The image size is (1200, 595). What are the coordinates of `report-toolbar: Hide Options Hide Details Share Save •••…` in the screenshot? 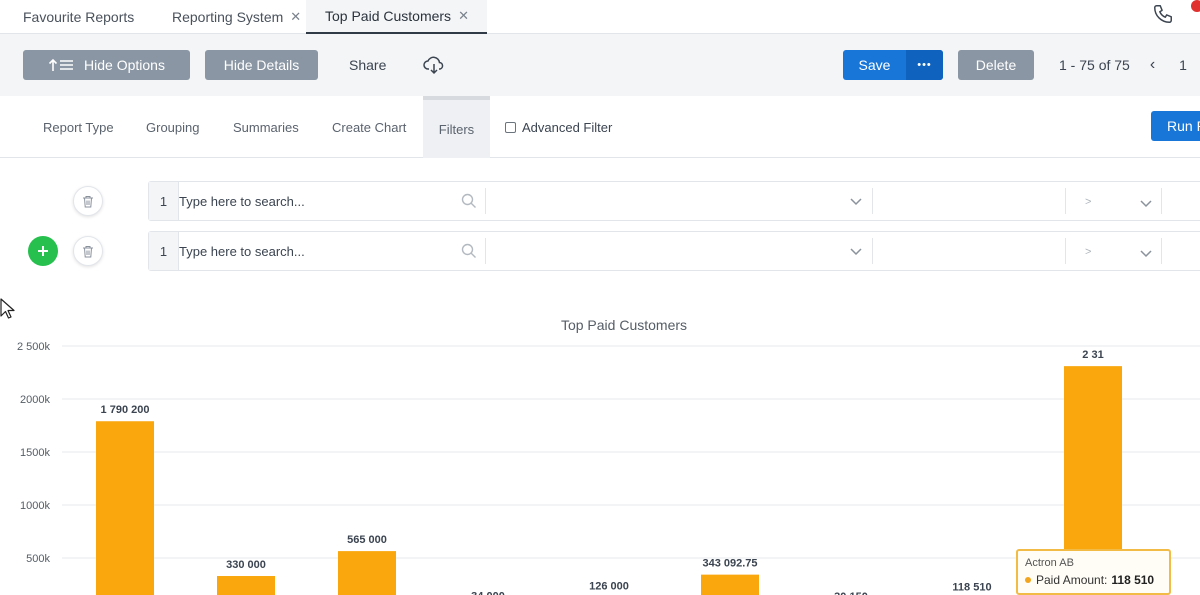 It's located at (600, 65).